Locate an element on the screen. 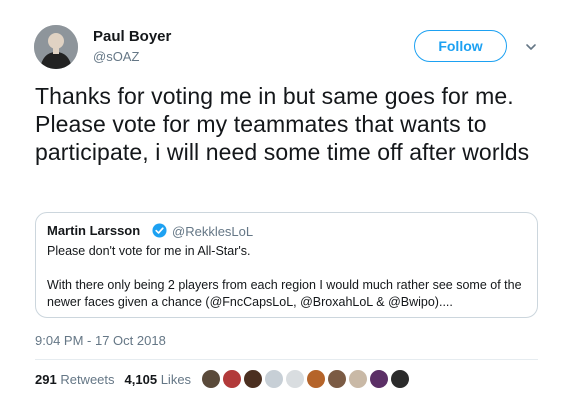 The height and width of the screenshot is (400, 571). tweet-stats: 291 Retweets 4,105 Likes is located at coordinates (113, 379).